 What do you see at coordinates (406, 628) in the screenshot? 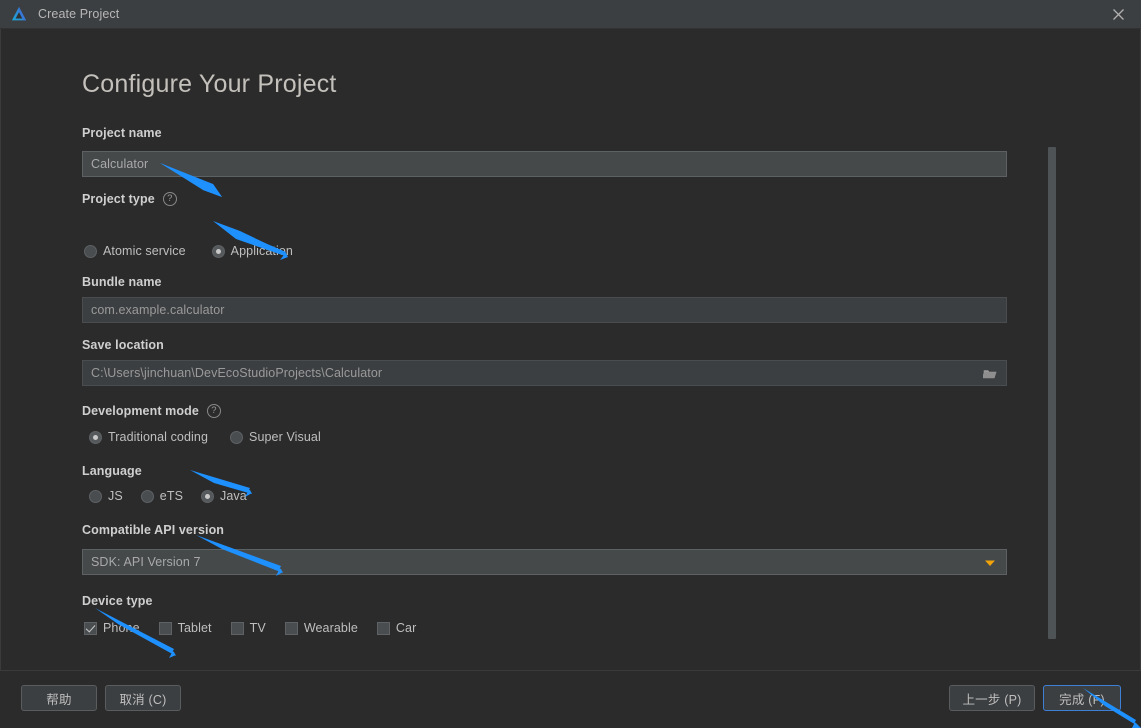
I see `checkbox-label: Car` at bounding box center [406, 628].